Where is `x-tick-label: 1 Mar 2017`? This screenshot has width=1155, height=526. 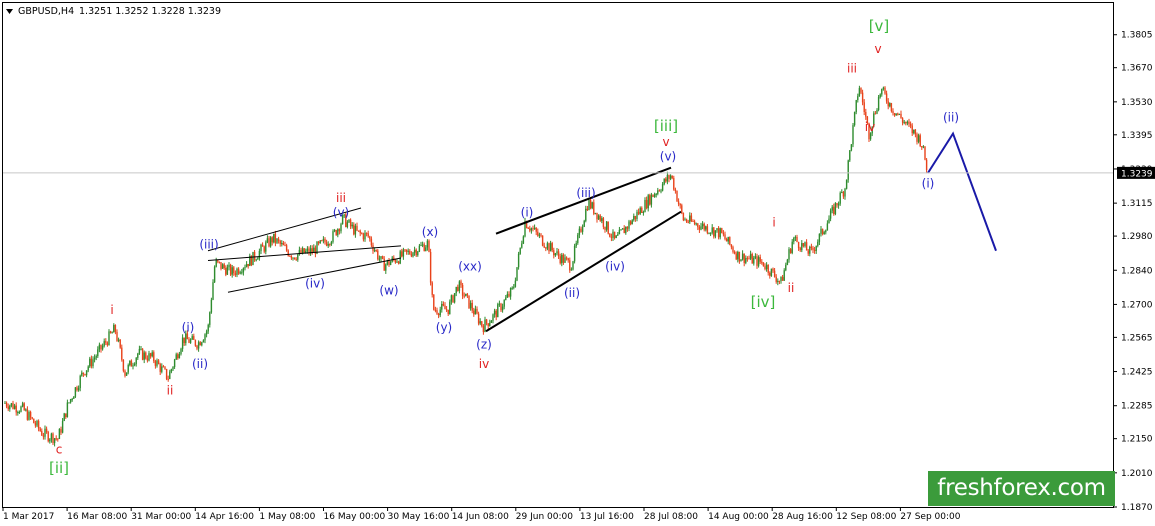
x-tick-label: 1 Mar 2017 is located at coordinates (28, 517).